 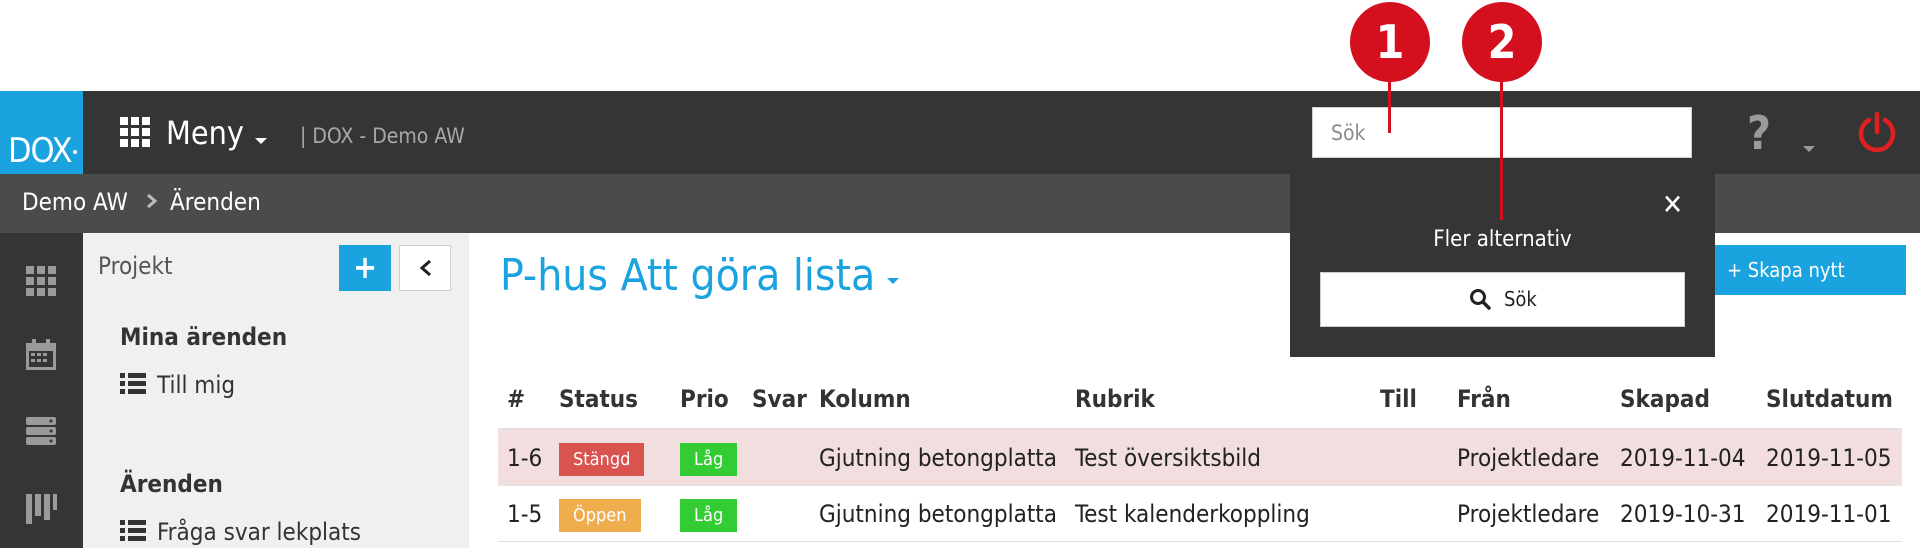 What do you see at coordinates (1520, 299) in the screenshot?
I see `advanced-search-label: Sök` at bounding box center [1520, 299].